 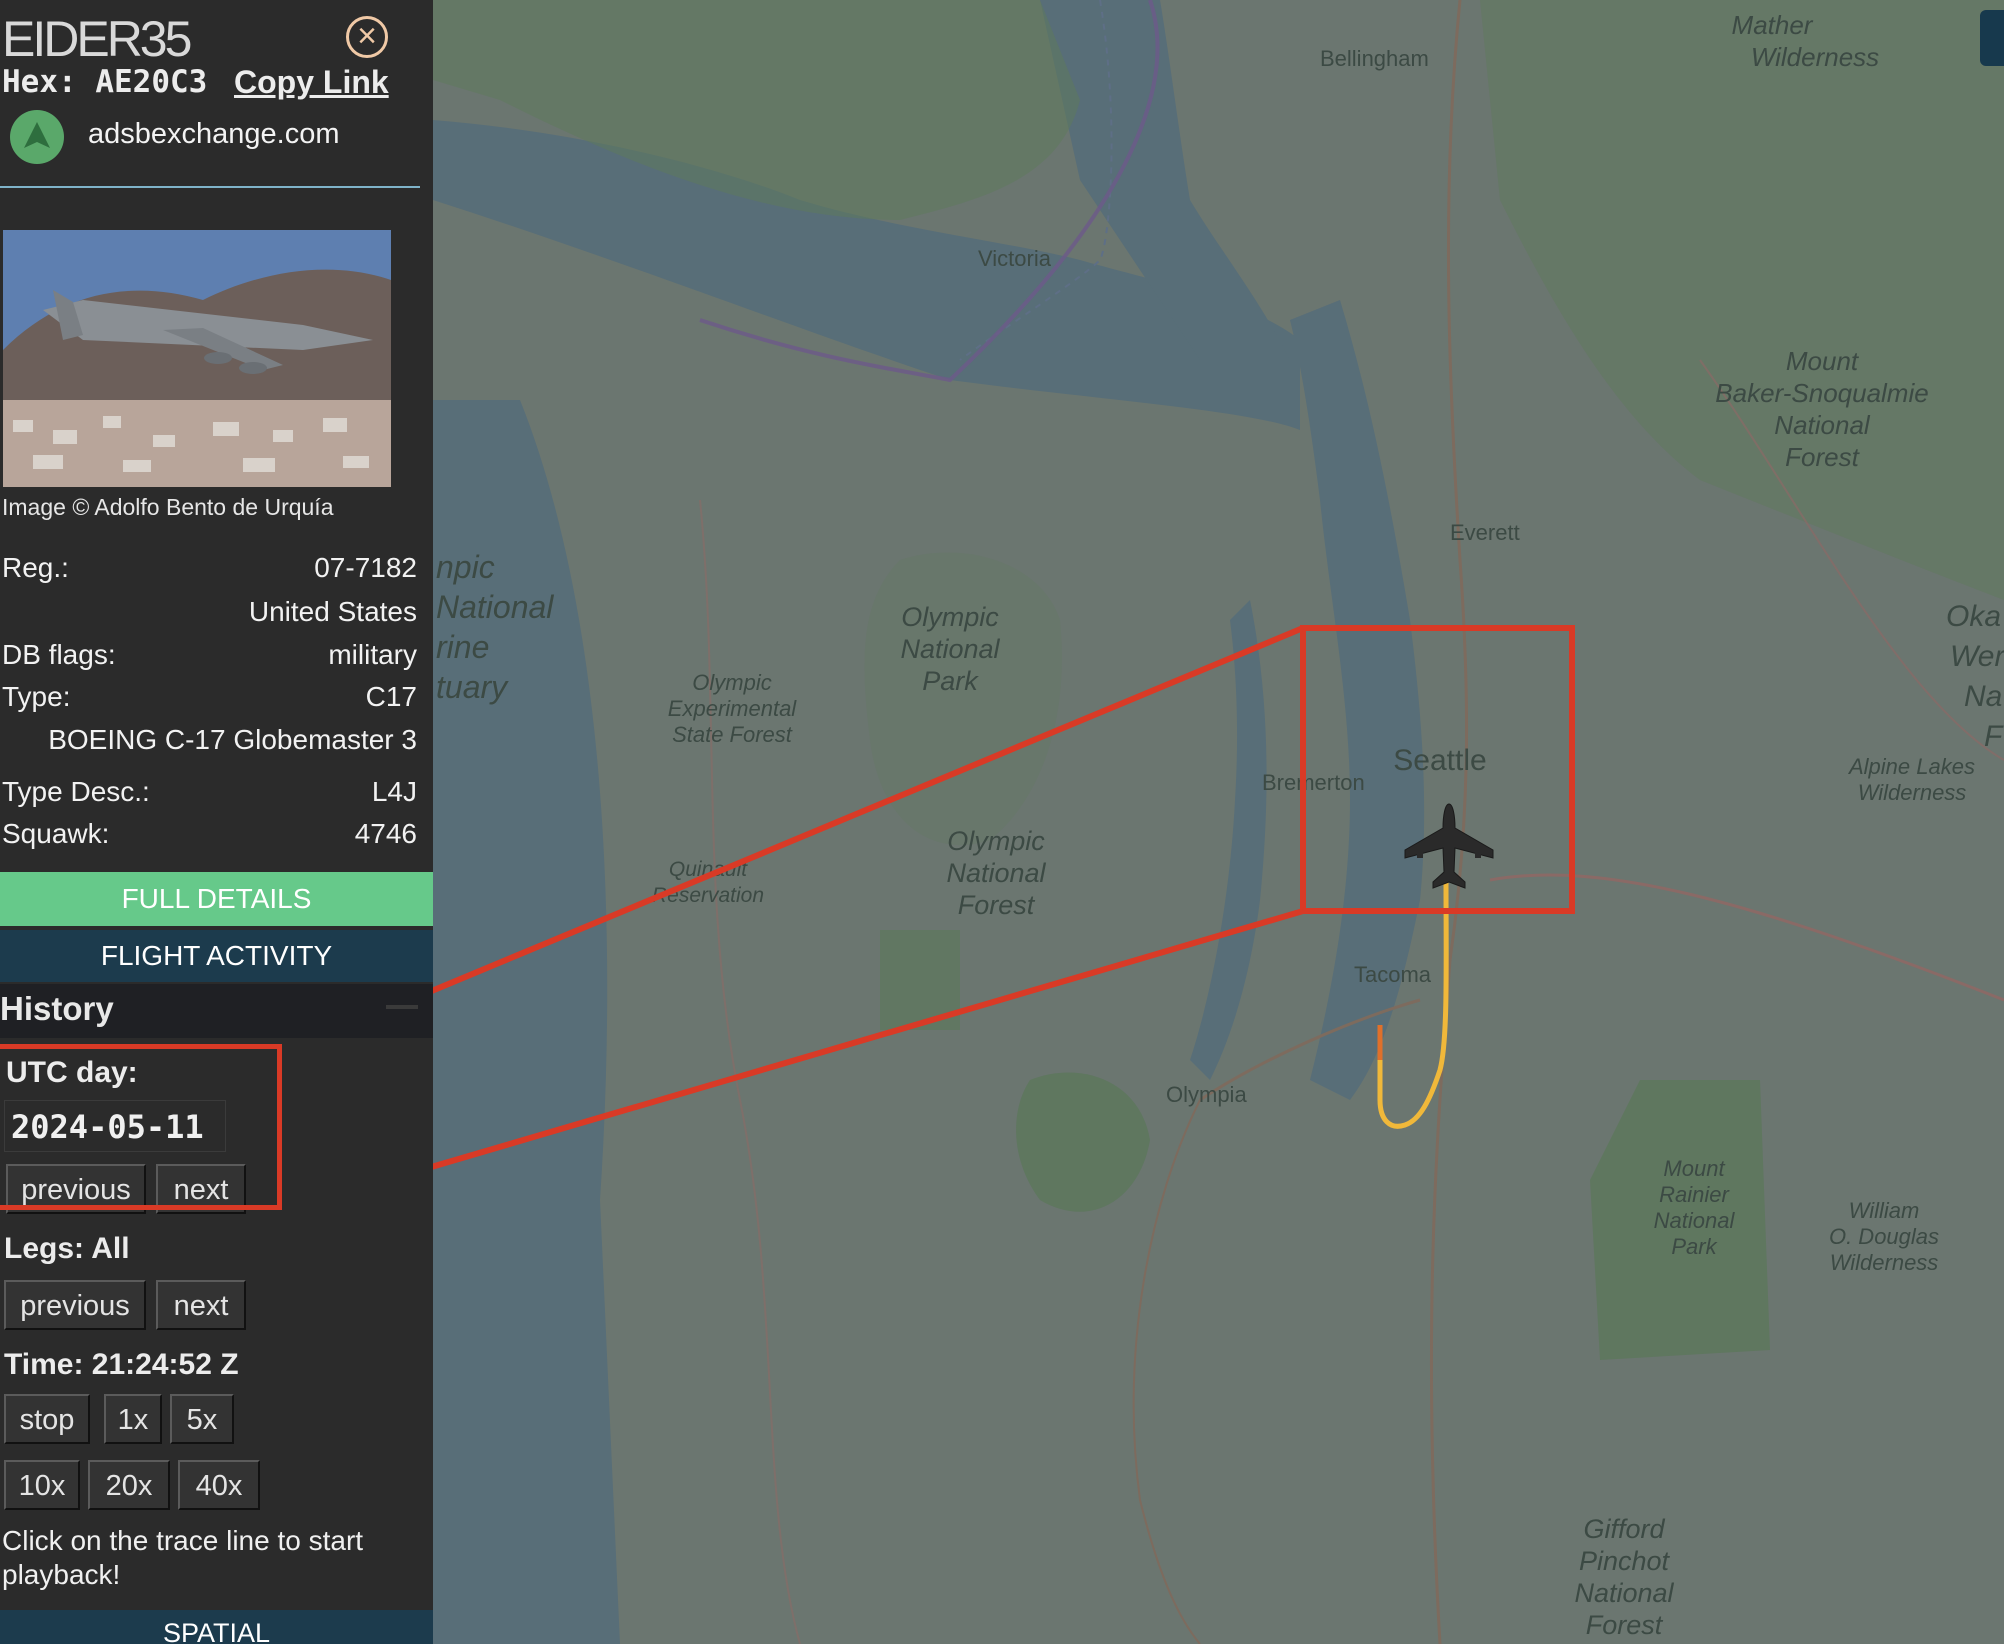 I want to click on speed-40x-button: 40x, so click(x=219, y=1485).